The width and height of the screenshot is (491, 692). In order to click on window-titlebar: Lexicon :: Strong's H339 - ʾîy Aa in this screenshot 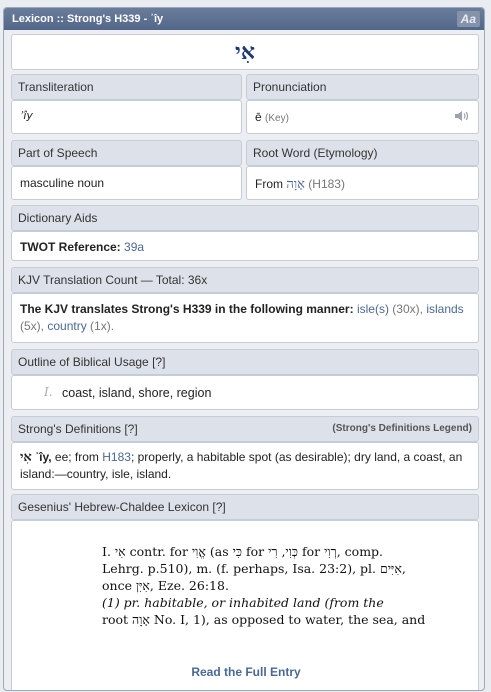, I will do `click(244, 19)`.